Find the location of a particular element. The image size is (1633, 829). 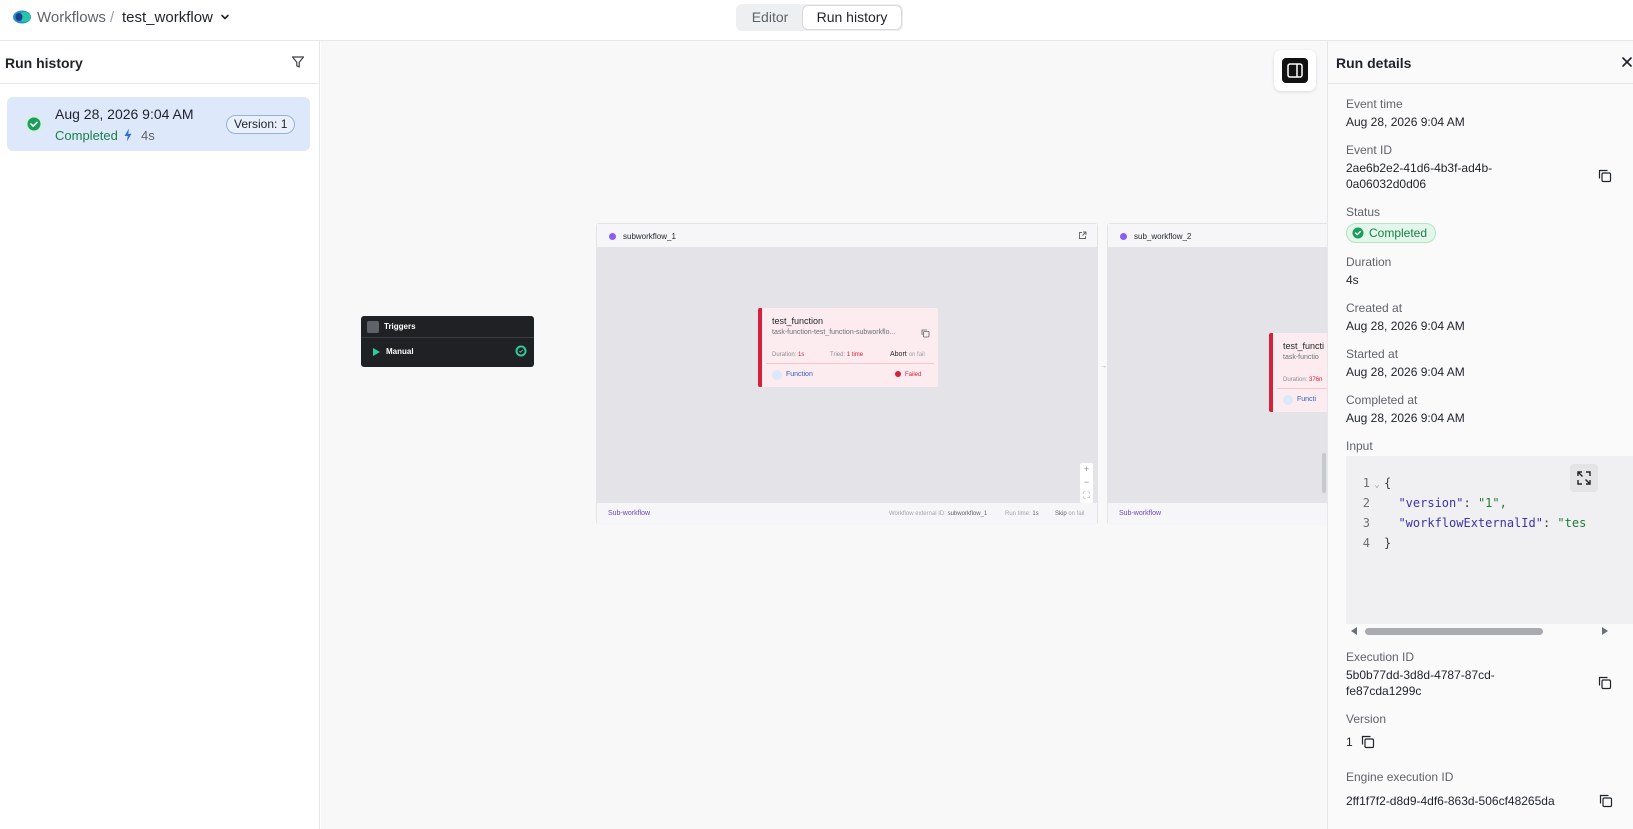

event-time-value: Aug 28, 2026 9:04 AM is located at coordinates (1405, 122).